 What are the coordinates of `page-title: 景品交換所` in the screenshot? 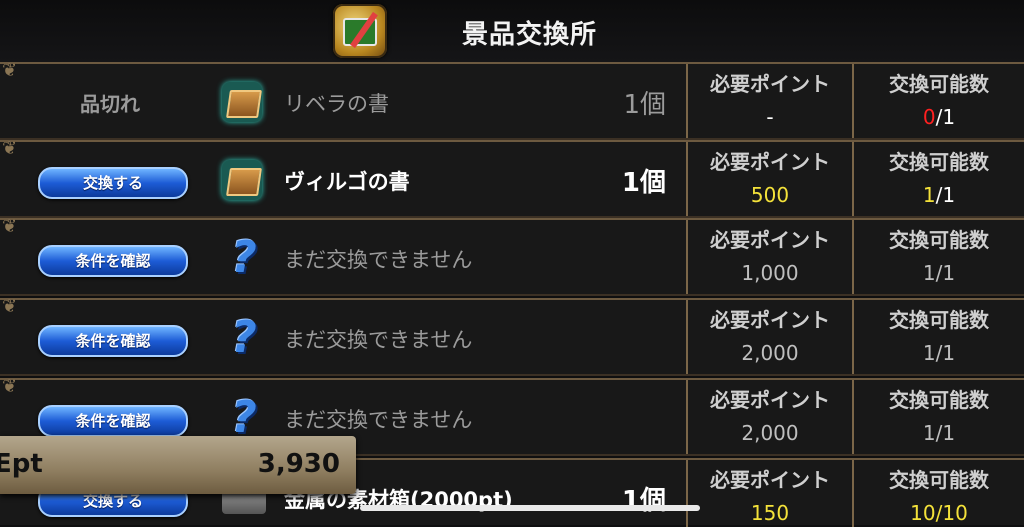 It's located at (530, 35).